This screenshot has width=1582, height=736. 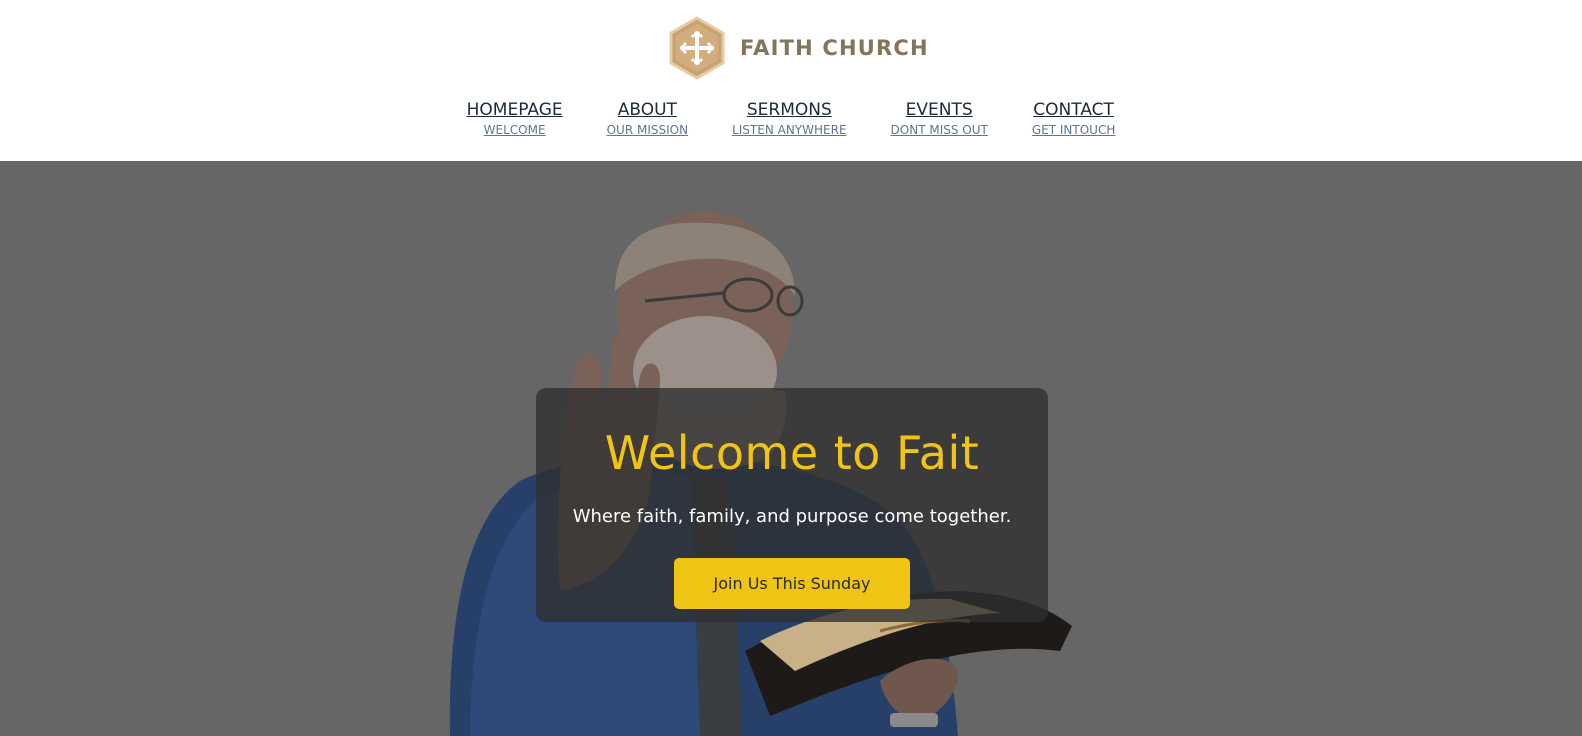 I want to click on nav-title: EVENTS, so click(x=939, y=110).